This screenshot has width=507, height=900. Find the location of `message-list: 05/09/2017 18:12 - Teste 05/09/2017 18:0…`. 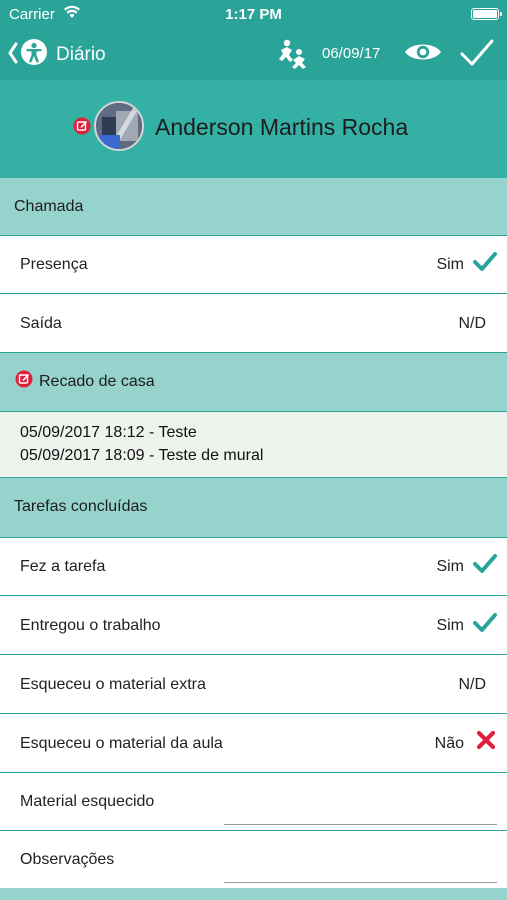

message-list: 05/09/2017 18:12 - Teste 05/09/2017 18:0… is located at coordinates (253, 445).